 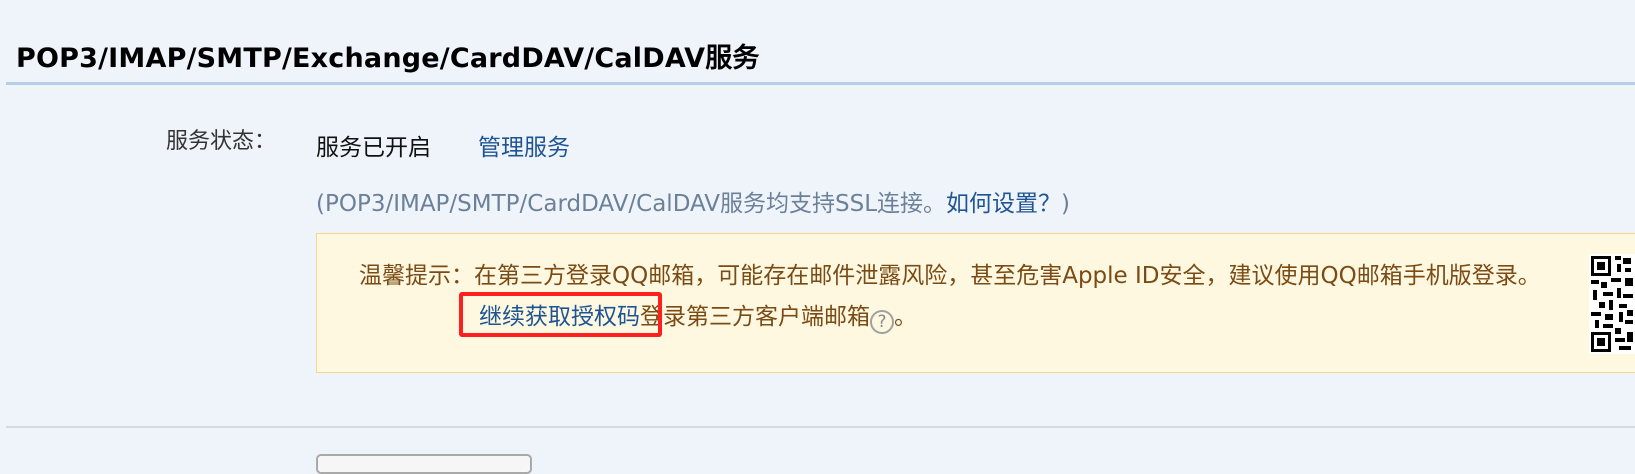 What do you see at coordinates (373, 148) in the screenshot?
I see `service-status-value: 服务已开启` at bounding box center [373, 148].